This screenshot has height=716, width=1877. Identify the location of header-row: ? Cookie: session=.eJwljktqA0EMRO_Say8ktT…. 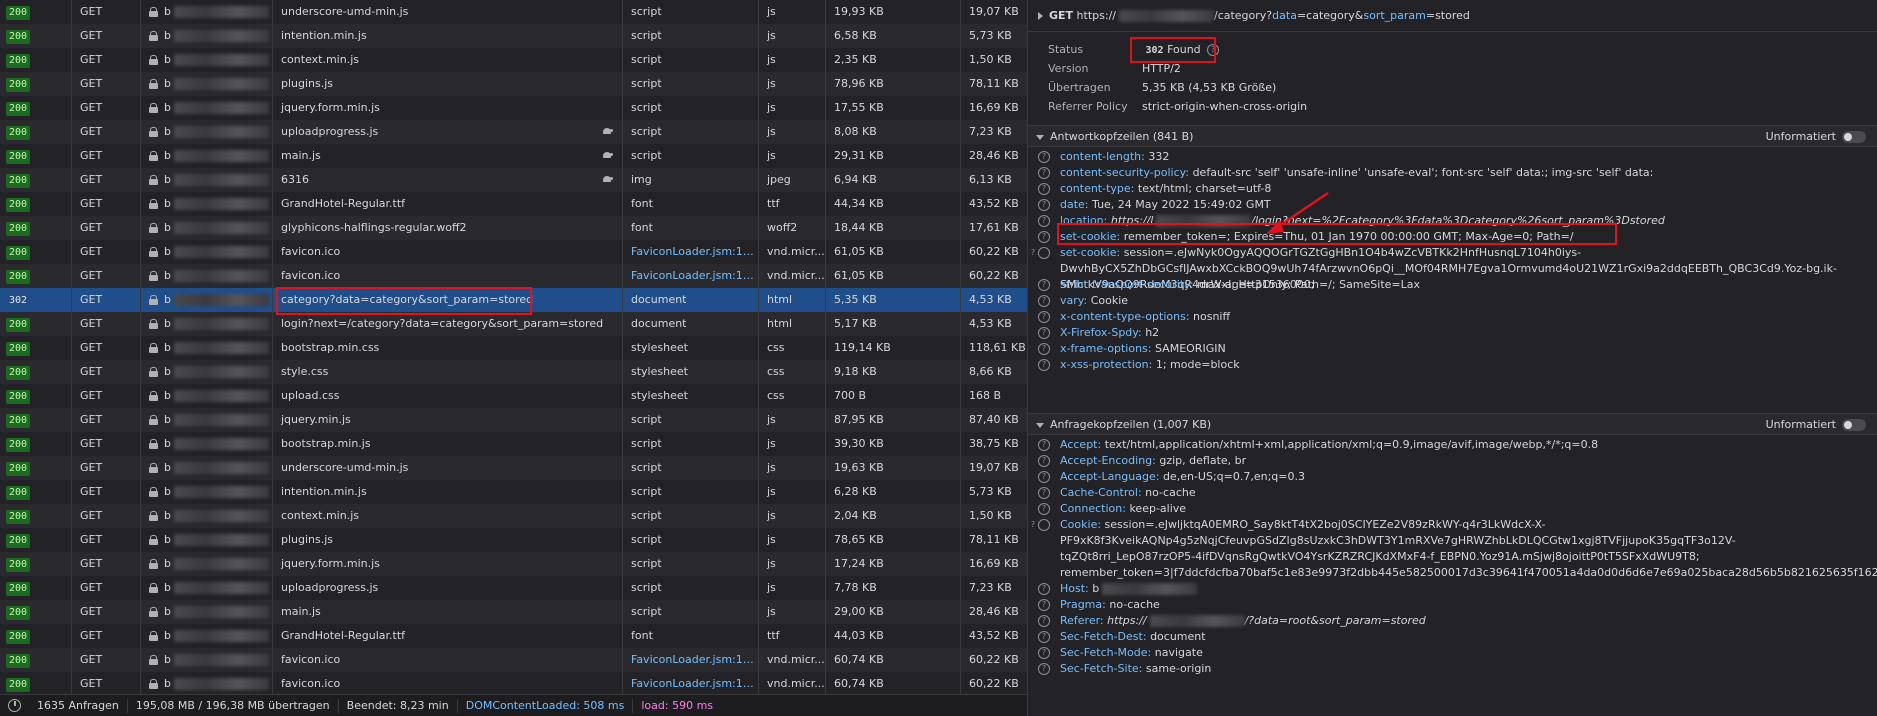
(1454, 549).